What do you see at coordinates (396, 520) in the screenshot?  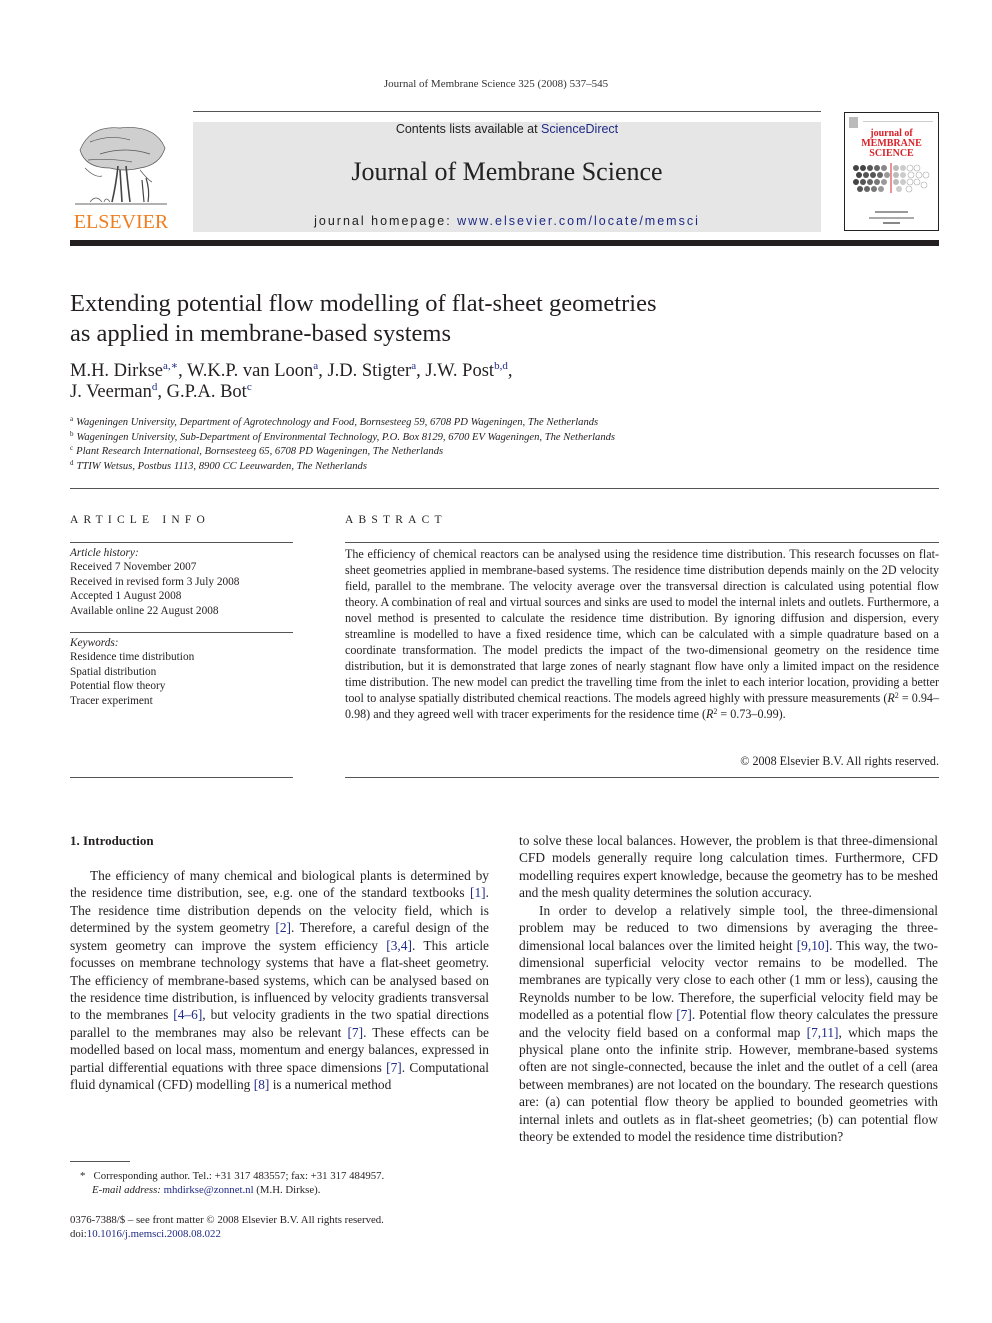 I see `abstract-heading: ABSTRACT` at bounding box center [396, 520].